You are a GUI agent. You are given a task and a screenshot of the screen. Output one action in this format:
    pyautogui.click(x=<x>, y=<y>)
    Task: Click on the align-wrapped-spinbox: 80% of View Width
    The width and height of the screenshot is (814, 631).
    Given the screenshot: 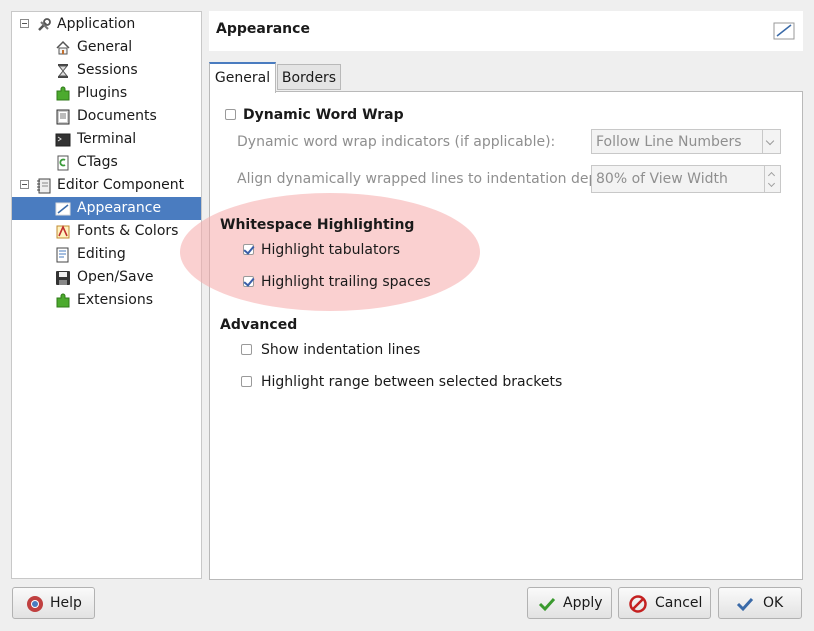 What is the action you would take?
    pyautogui.click(x=686, y=179)
    